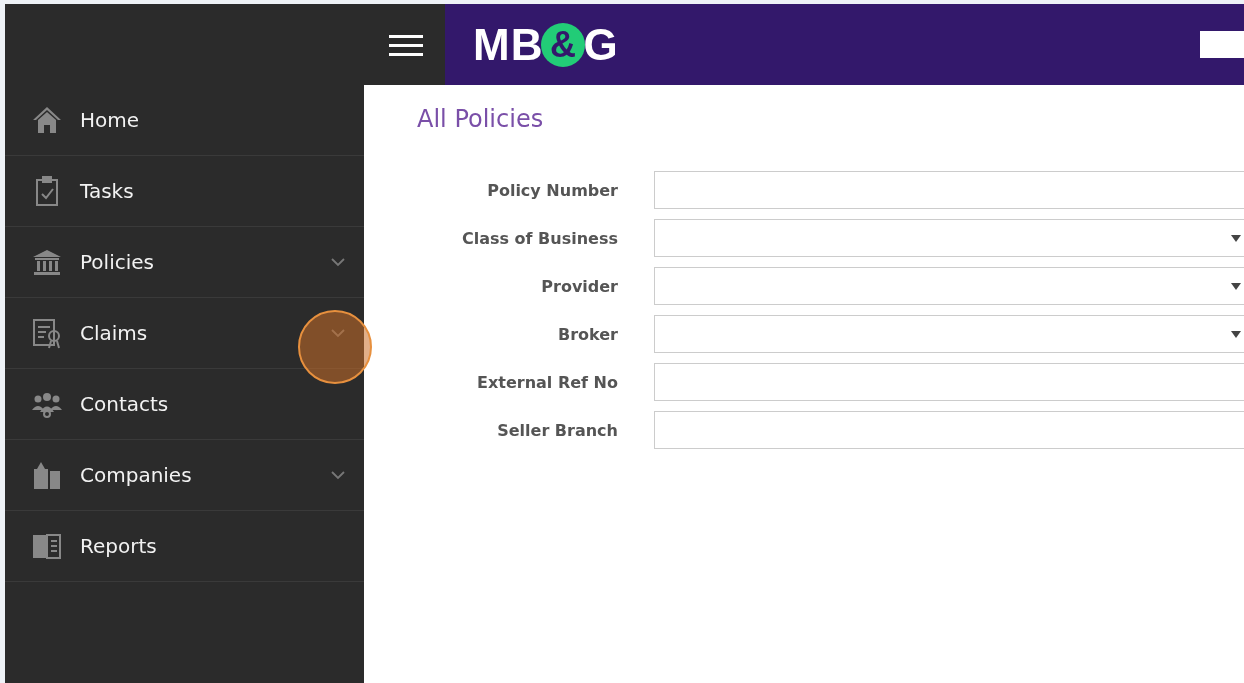 The image size is (1244, 683). Describe the element at coordinates (184, 546) in the screenshot. I see `sidebar-item: Reports` at that location.